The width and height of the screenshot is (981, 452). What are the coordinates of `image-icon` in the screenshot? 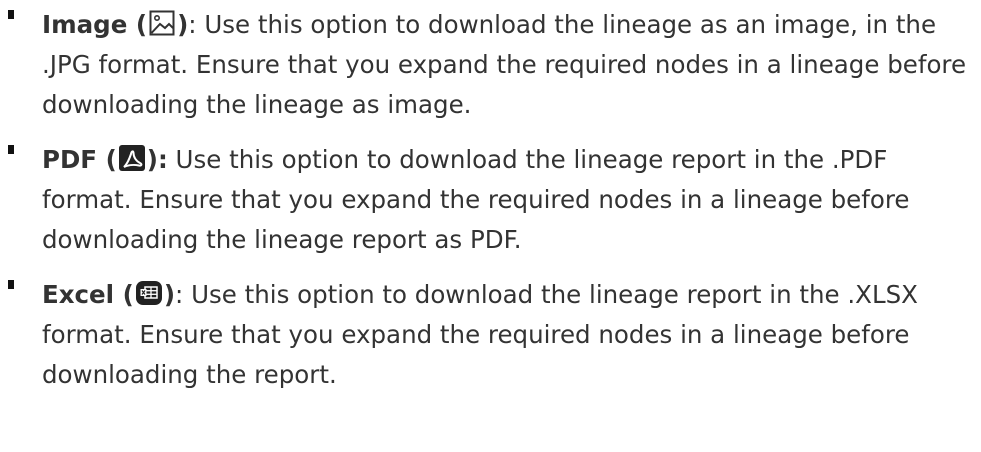 It's located at (162, 23).